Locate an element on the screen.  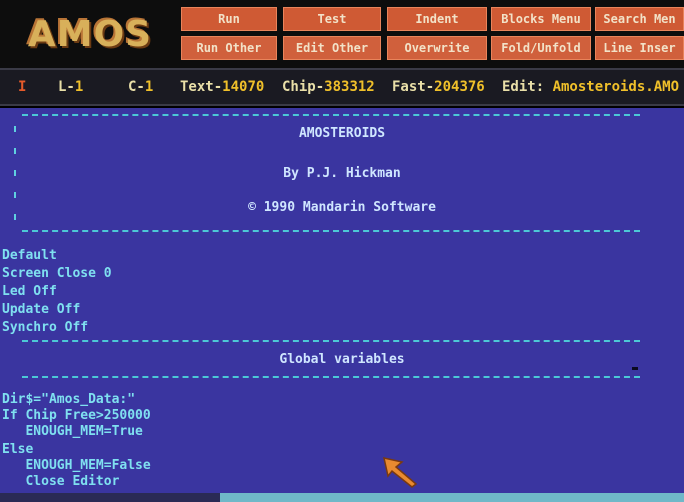
logo-text: AMOS is located at coordinates (90, 34).